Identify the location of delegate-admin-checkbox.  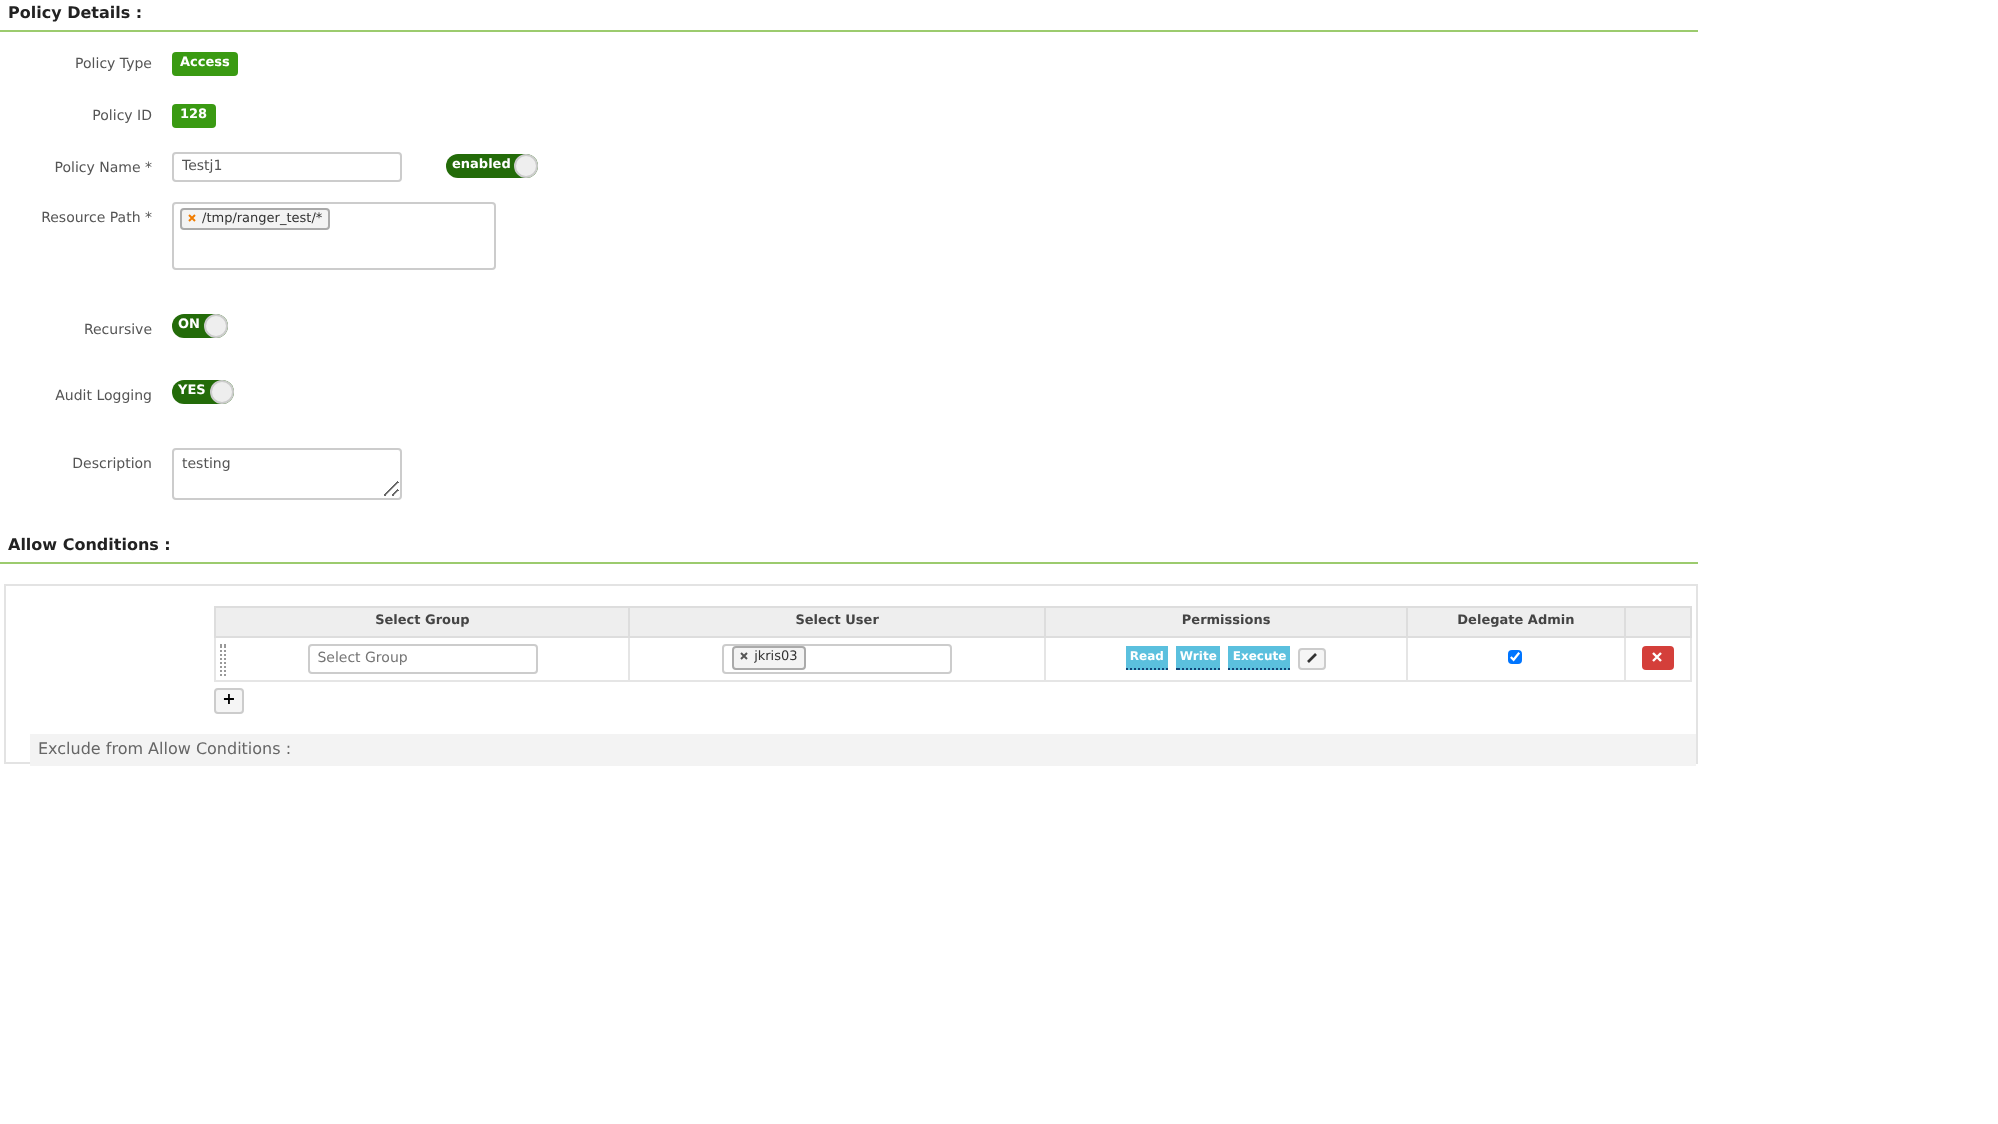
(1515, 657).